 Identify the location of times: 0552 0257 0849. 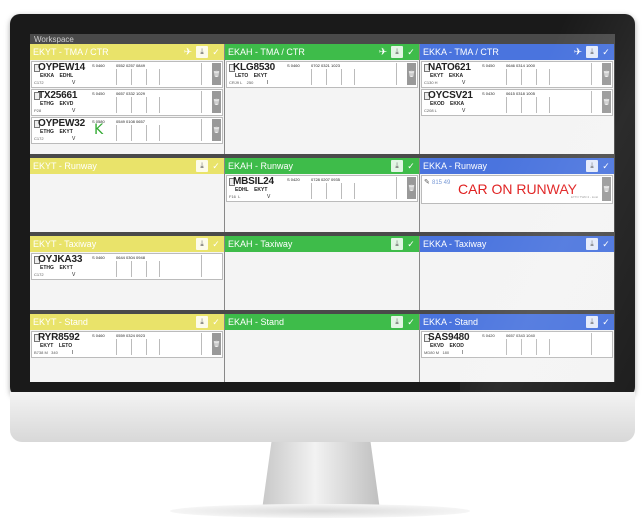
(130, 65).